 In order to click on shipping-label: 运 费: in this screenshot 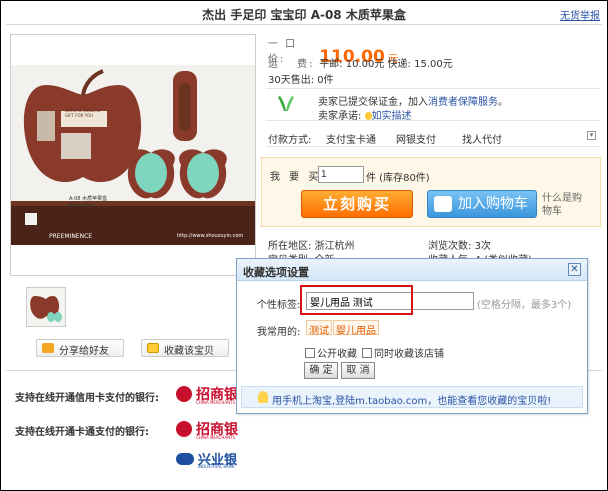, I will do `click(291, 64)`.